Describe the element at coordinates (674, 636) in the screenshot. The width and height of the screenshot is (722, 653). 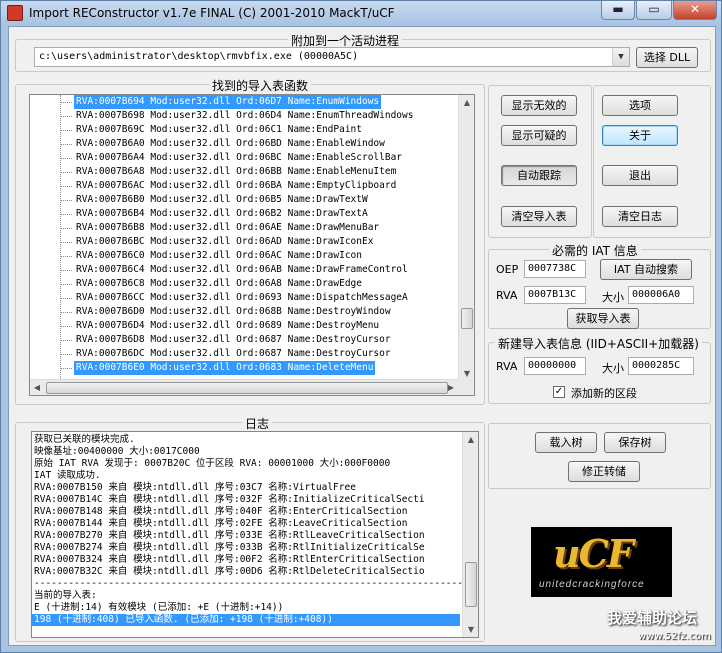
I see `watermark-url: www.52fz.com` at that location.